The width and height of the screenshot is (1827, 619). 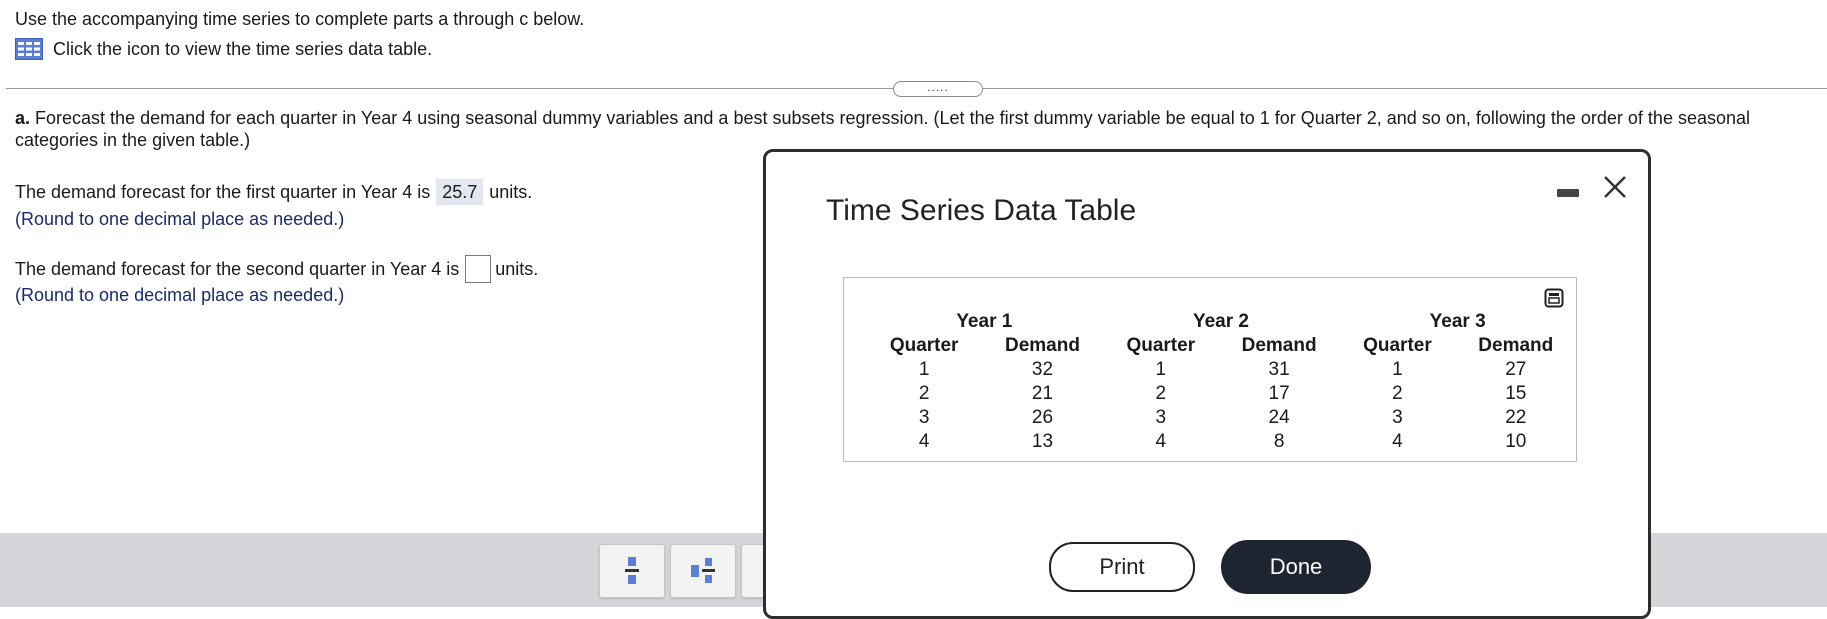 I want to click on year-1-header: Year 1, so click(x=984, y=321).